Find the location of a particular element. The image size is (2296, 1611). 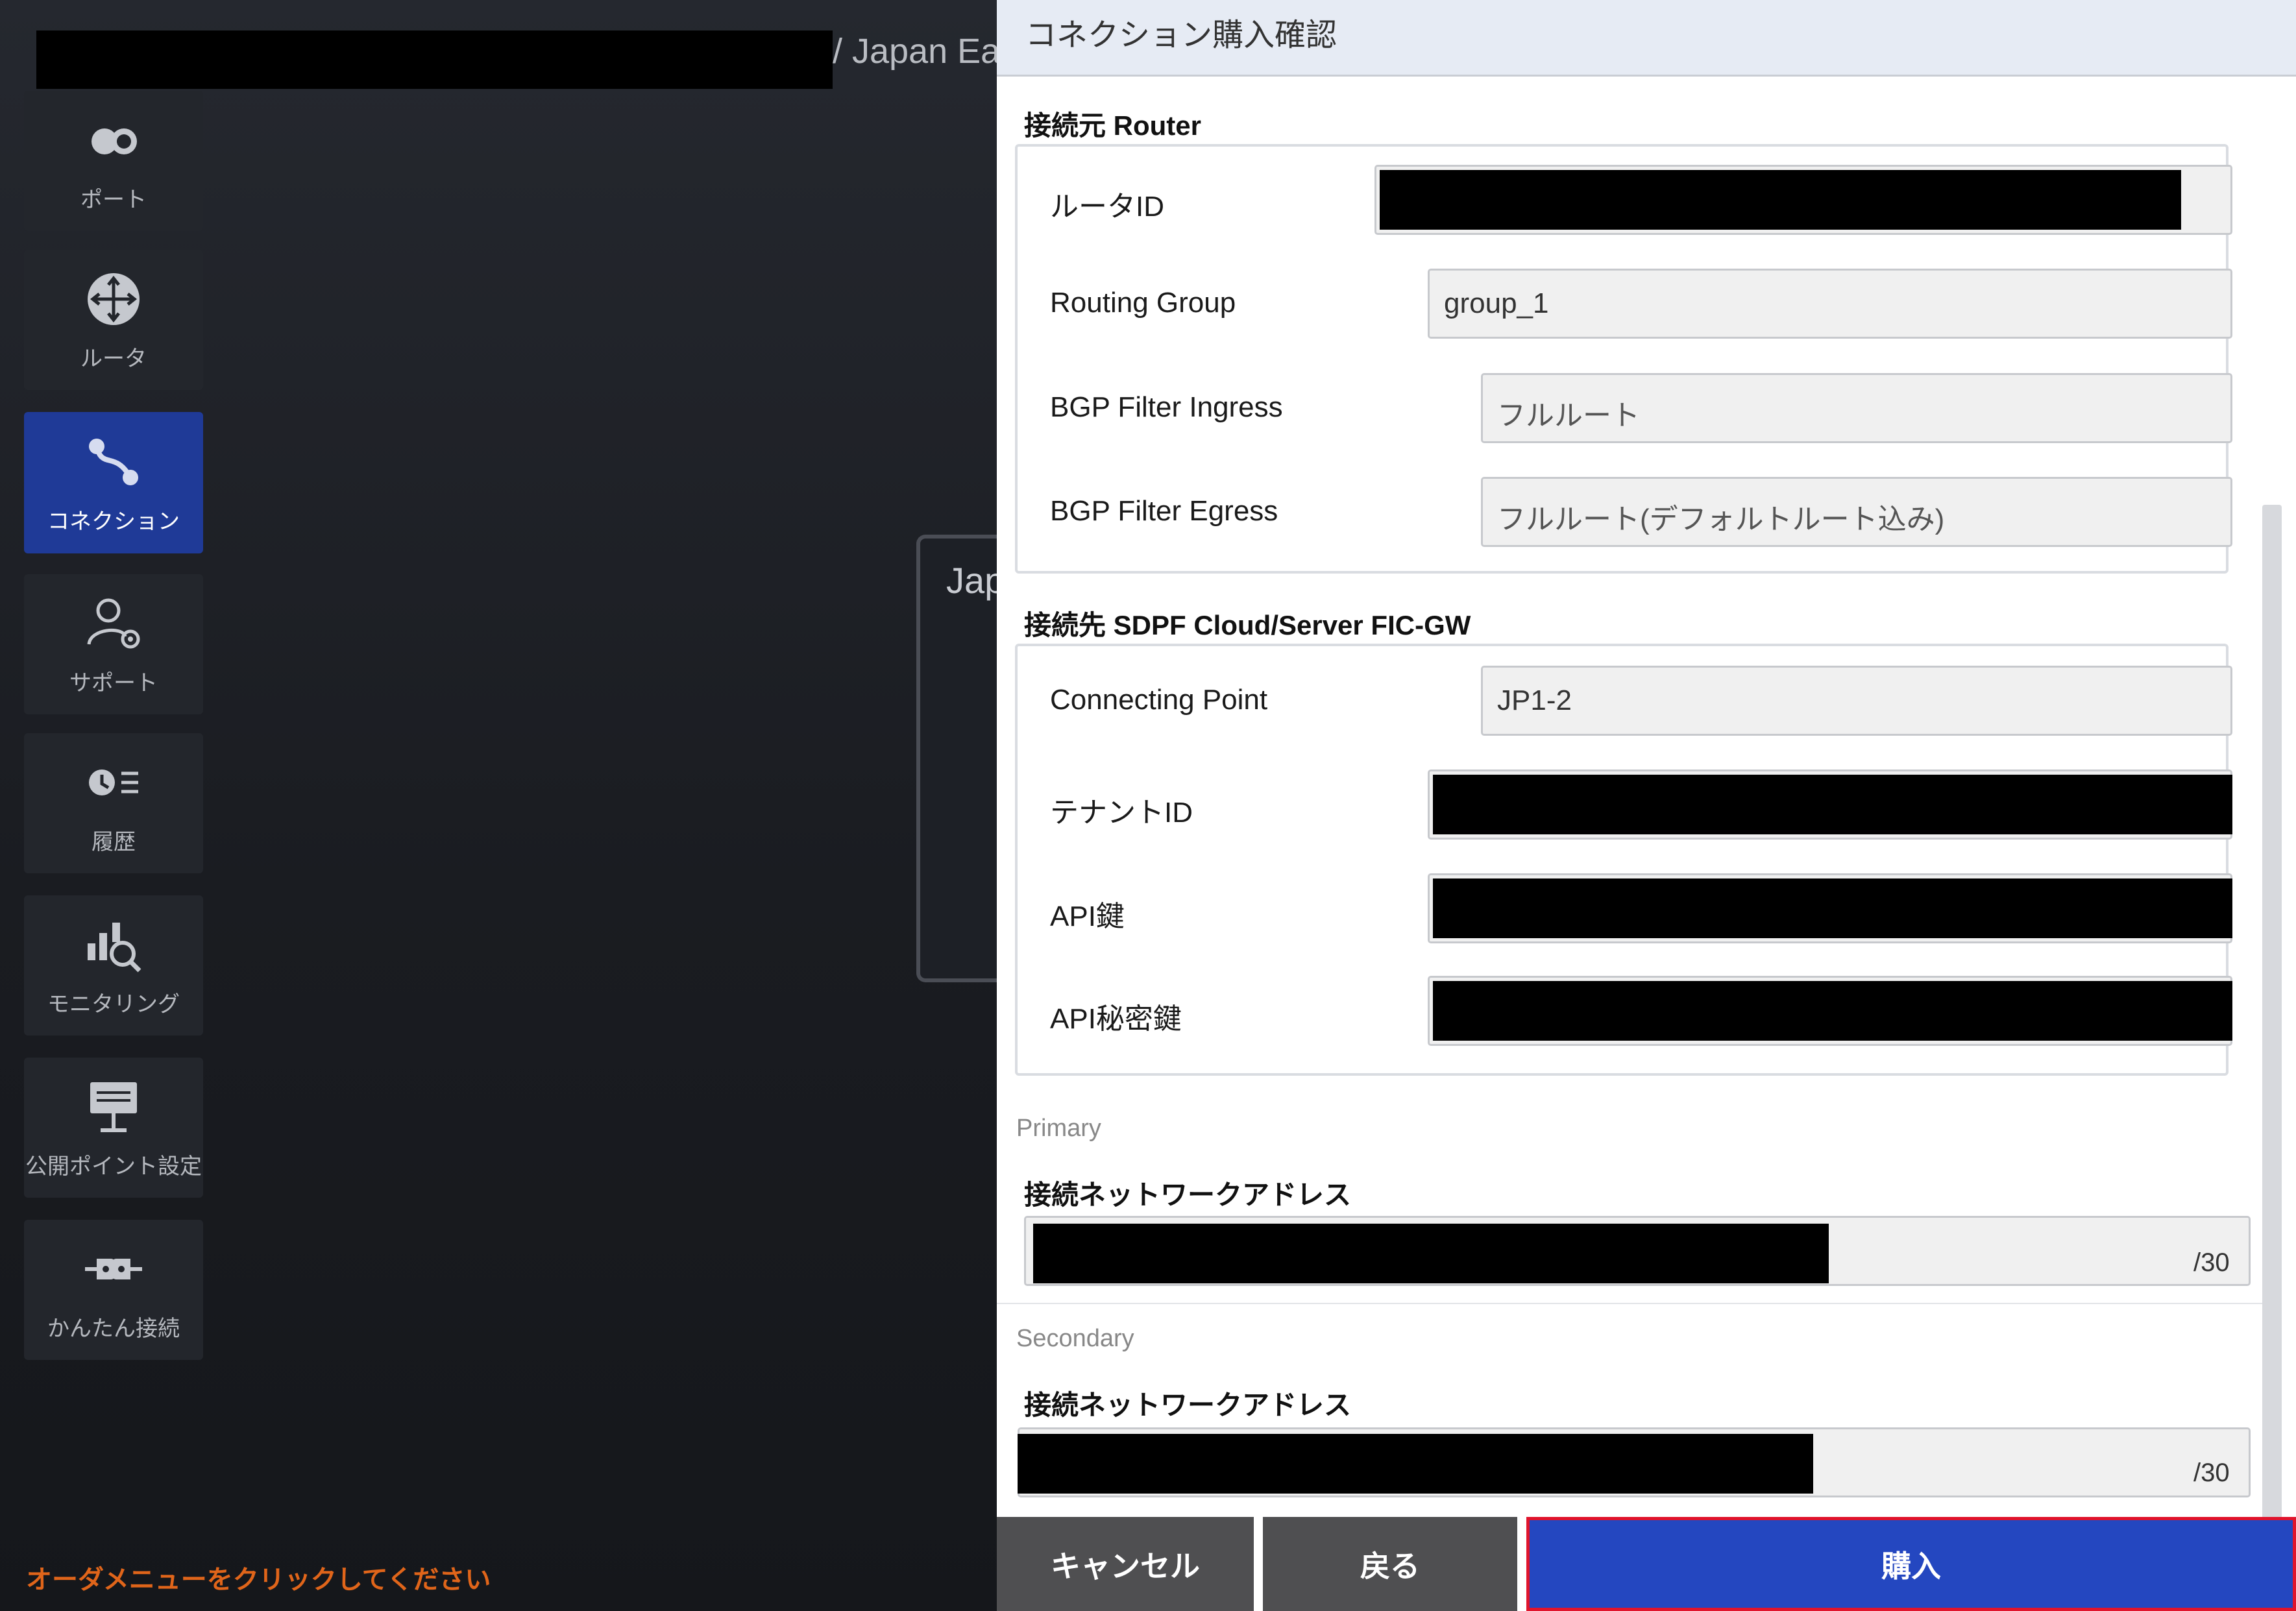

bgp-egress-label: BGP Filter Egress is located at coordinates (1164, 511).